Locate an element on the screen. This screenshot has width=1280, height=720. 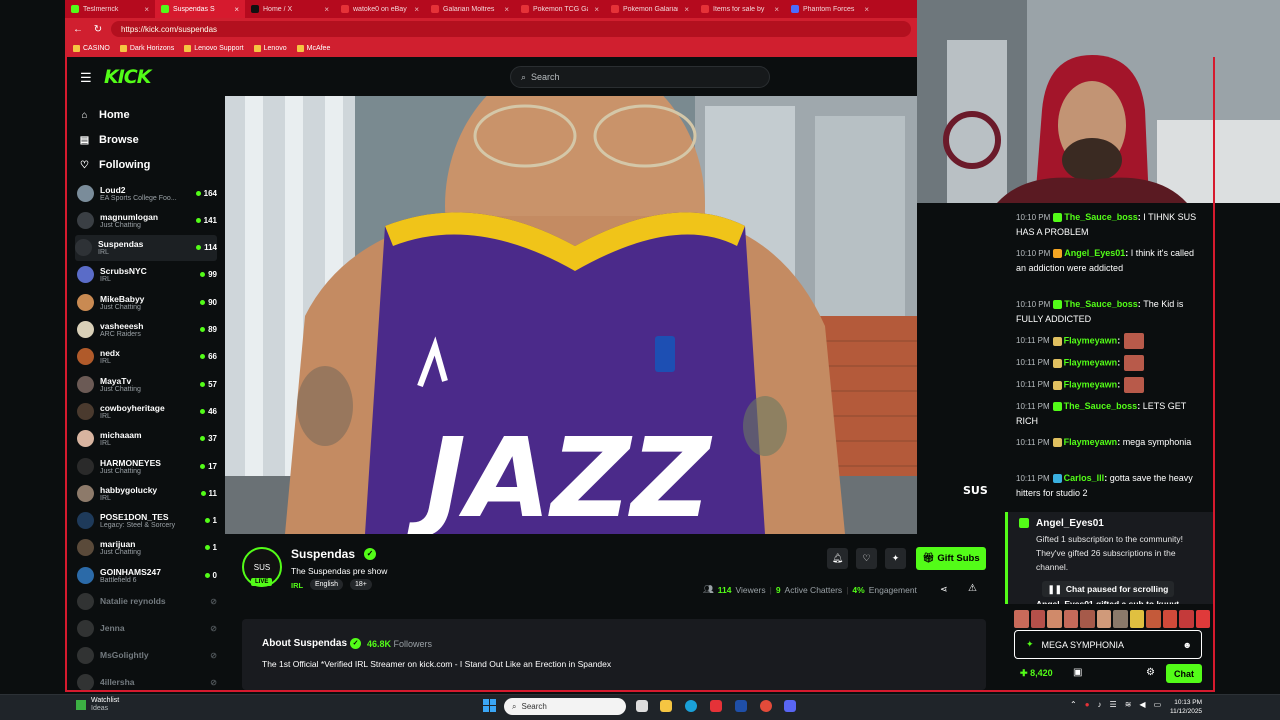
browser-tab: Phantom Forces × is located at coordinates (830, 9).